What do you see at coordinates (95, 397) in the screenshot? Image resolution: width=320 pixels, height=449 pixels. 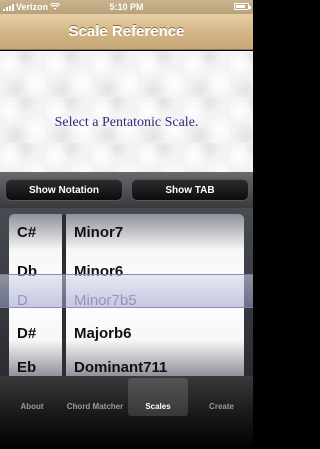 I see `tab-chord-matcher: Chord Matcher` at bounding box center [95, 397].